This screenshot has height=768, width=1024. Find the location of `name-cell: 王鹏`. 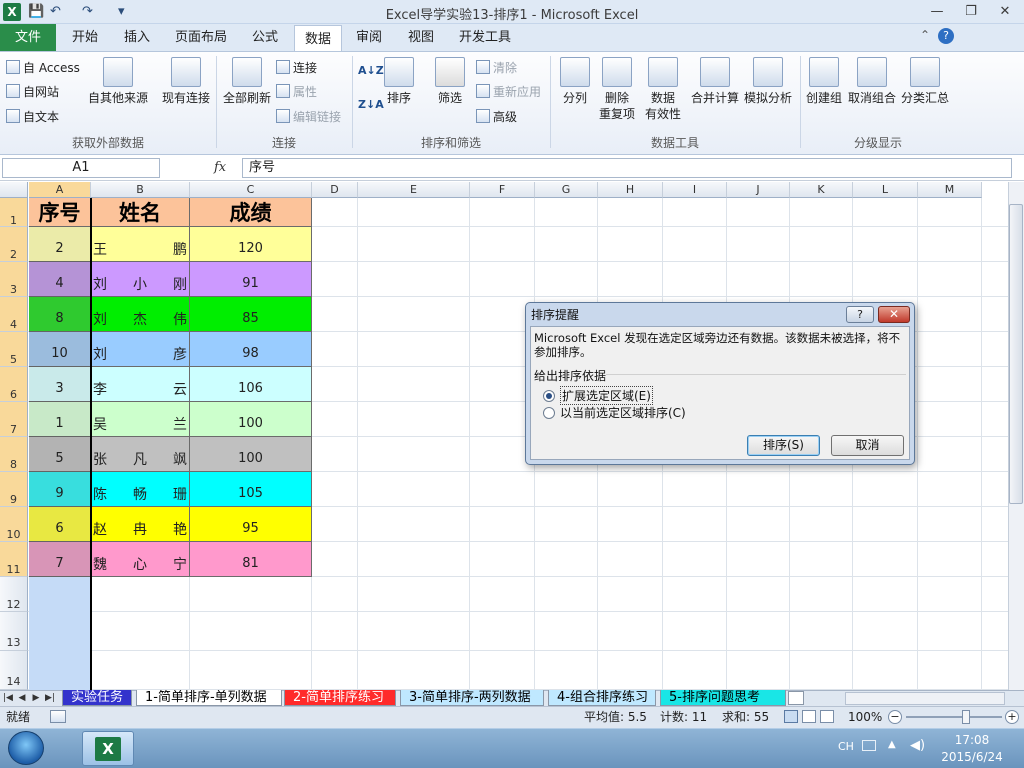

name-cell: 王鹏 is located at coordinates (140, 244).